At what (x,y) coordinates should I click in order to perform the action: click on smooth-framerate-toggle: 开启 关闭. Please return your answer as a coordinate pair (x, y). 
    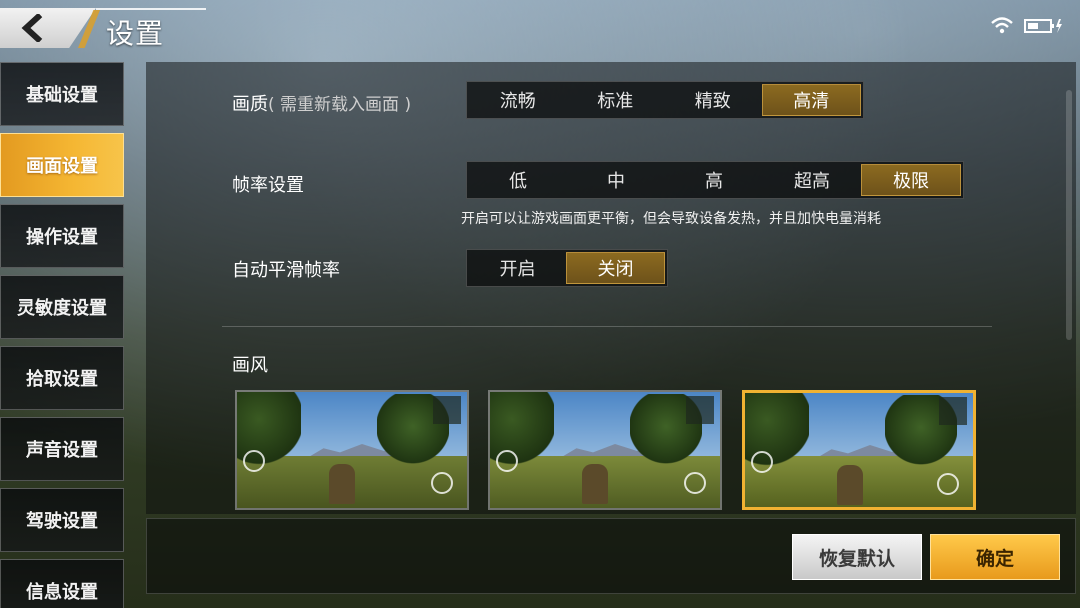
    Looking at the image, I should click on (567, 268).